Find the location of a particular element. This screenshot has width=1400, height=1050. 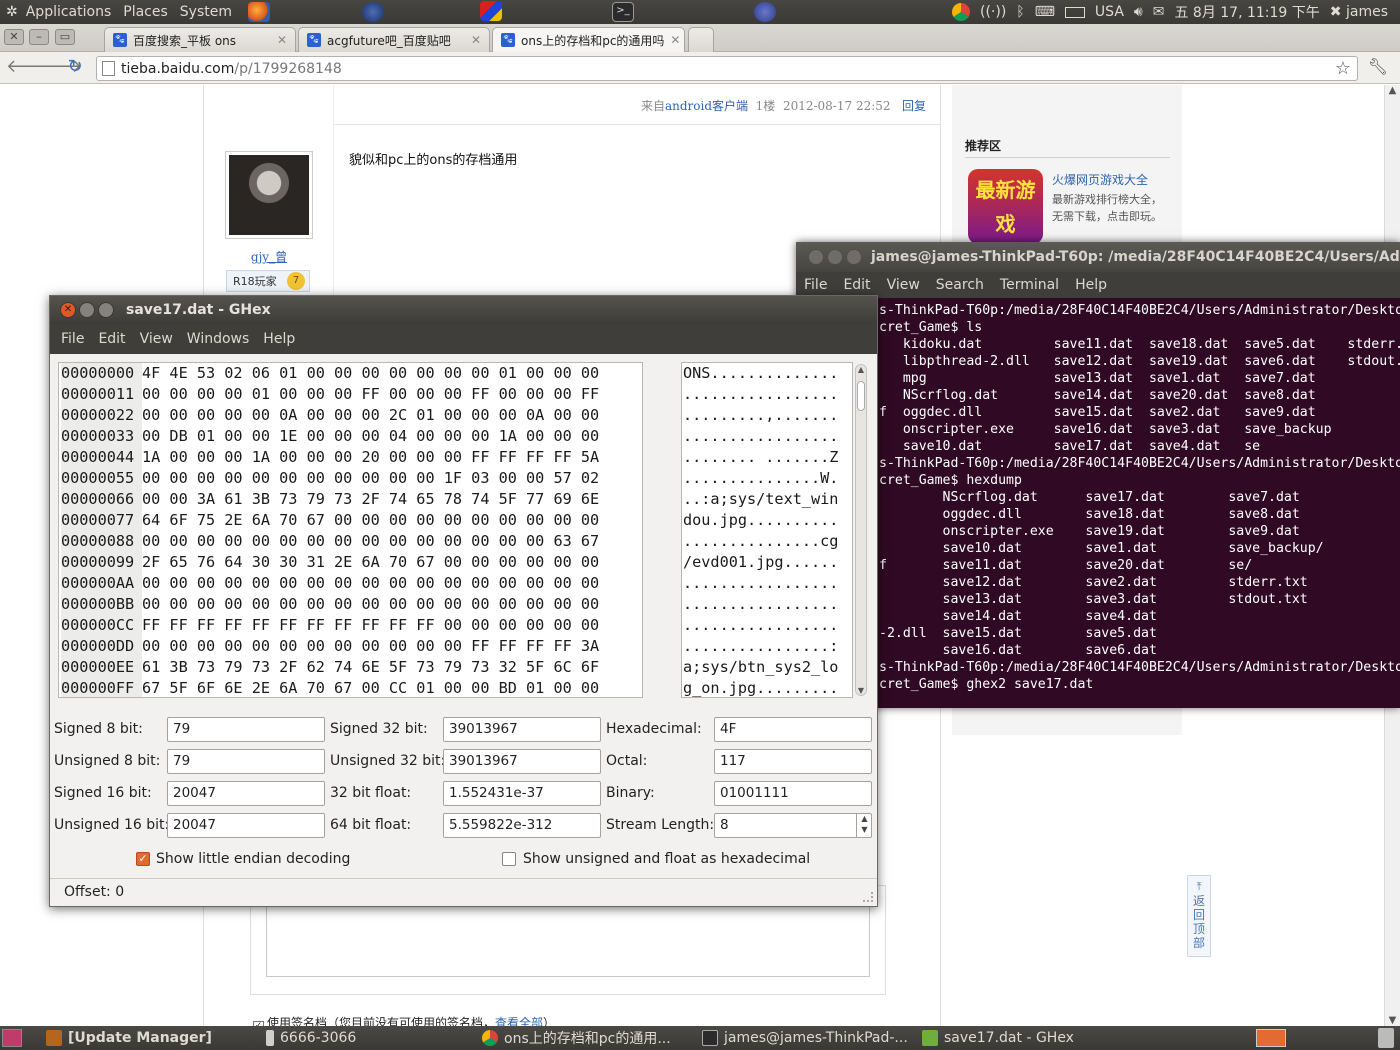

close-window-button: ✕ is located at coordinates (14, 37).